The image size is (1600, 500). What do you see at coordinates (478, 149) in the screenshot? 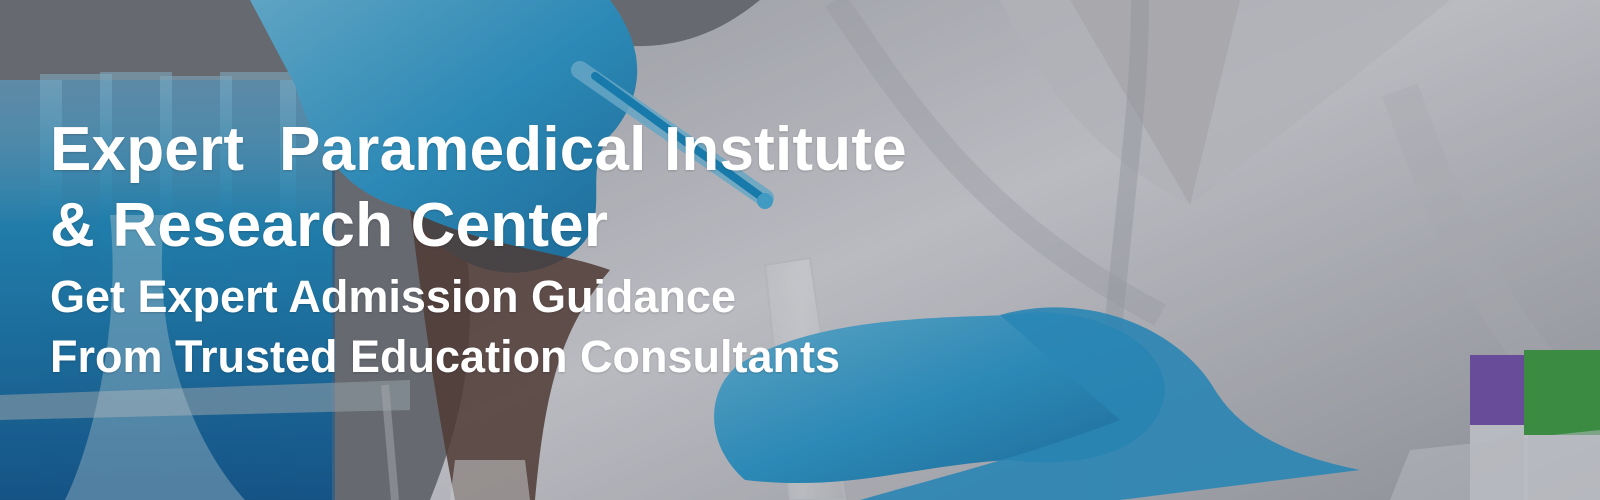
I see `headline-line-1: Expert Paramedical Institute` at bounding box center [478, 149].